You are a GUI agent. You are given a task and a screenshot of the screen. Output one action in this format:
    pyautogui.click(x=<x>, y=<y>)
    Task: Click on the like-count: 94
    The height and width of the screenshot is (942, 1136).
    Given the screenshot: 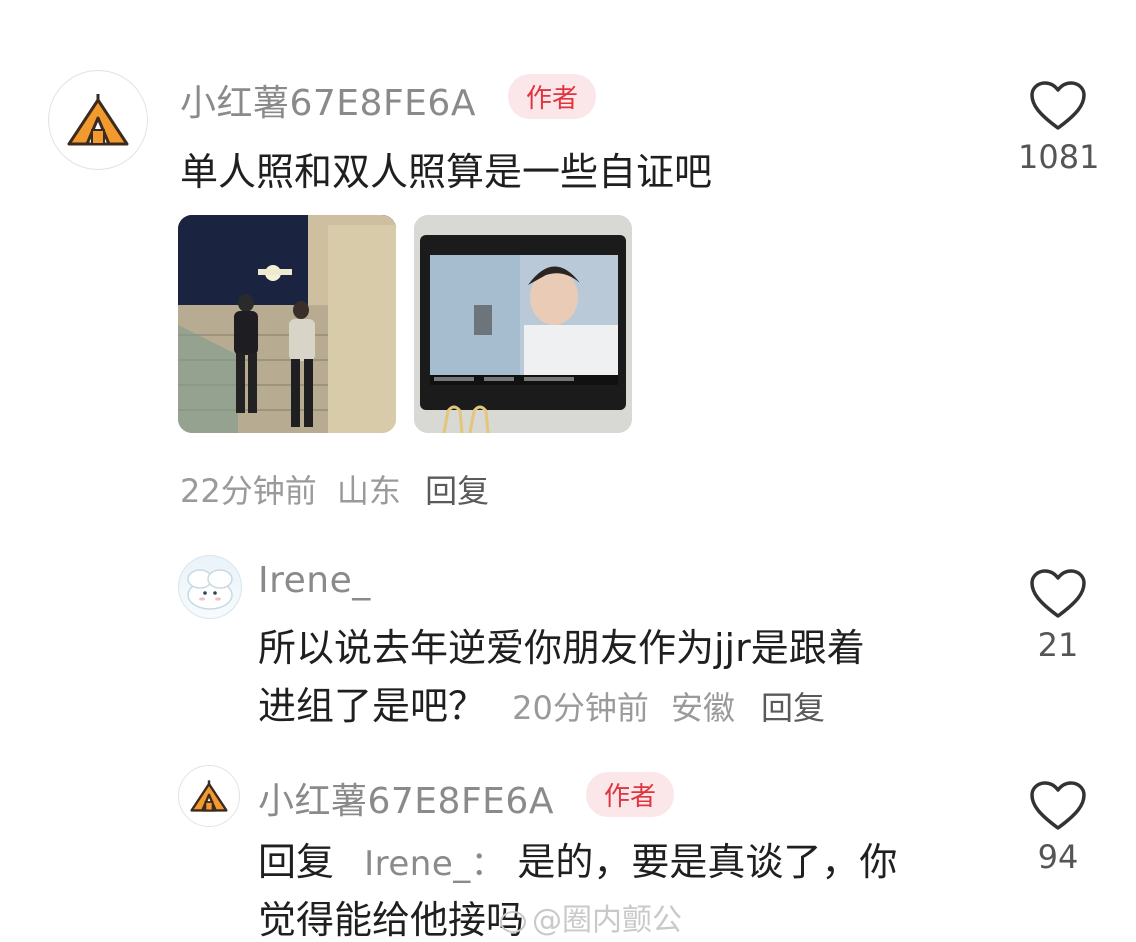 What is the action you would take?
    pyautogui.click(x=1058, y=857)
    